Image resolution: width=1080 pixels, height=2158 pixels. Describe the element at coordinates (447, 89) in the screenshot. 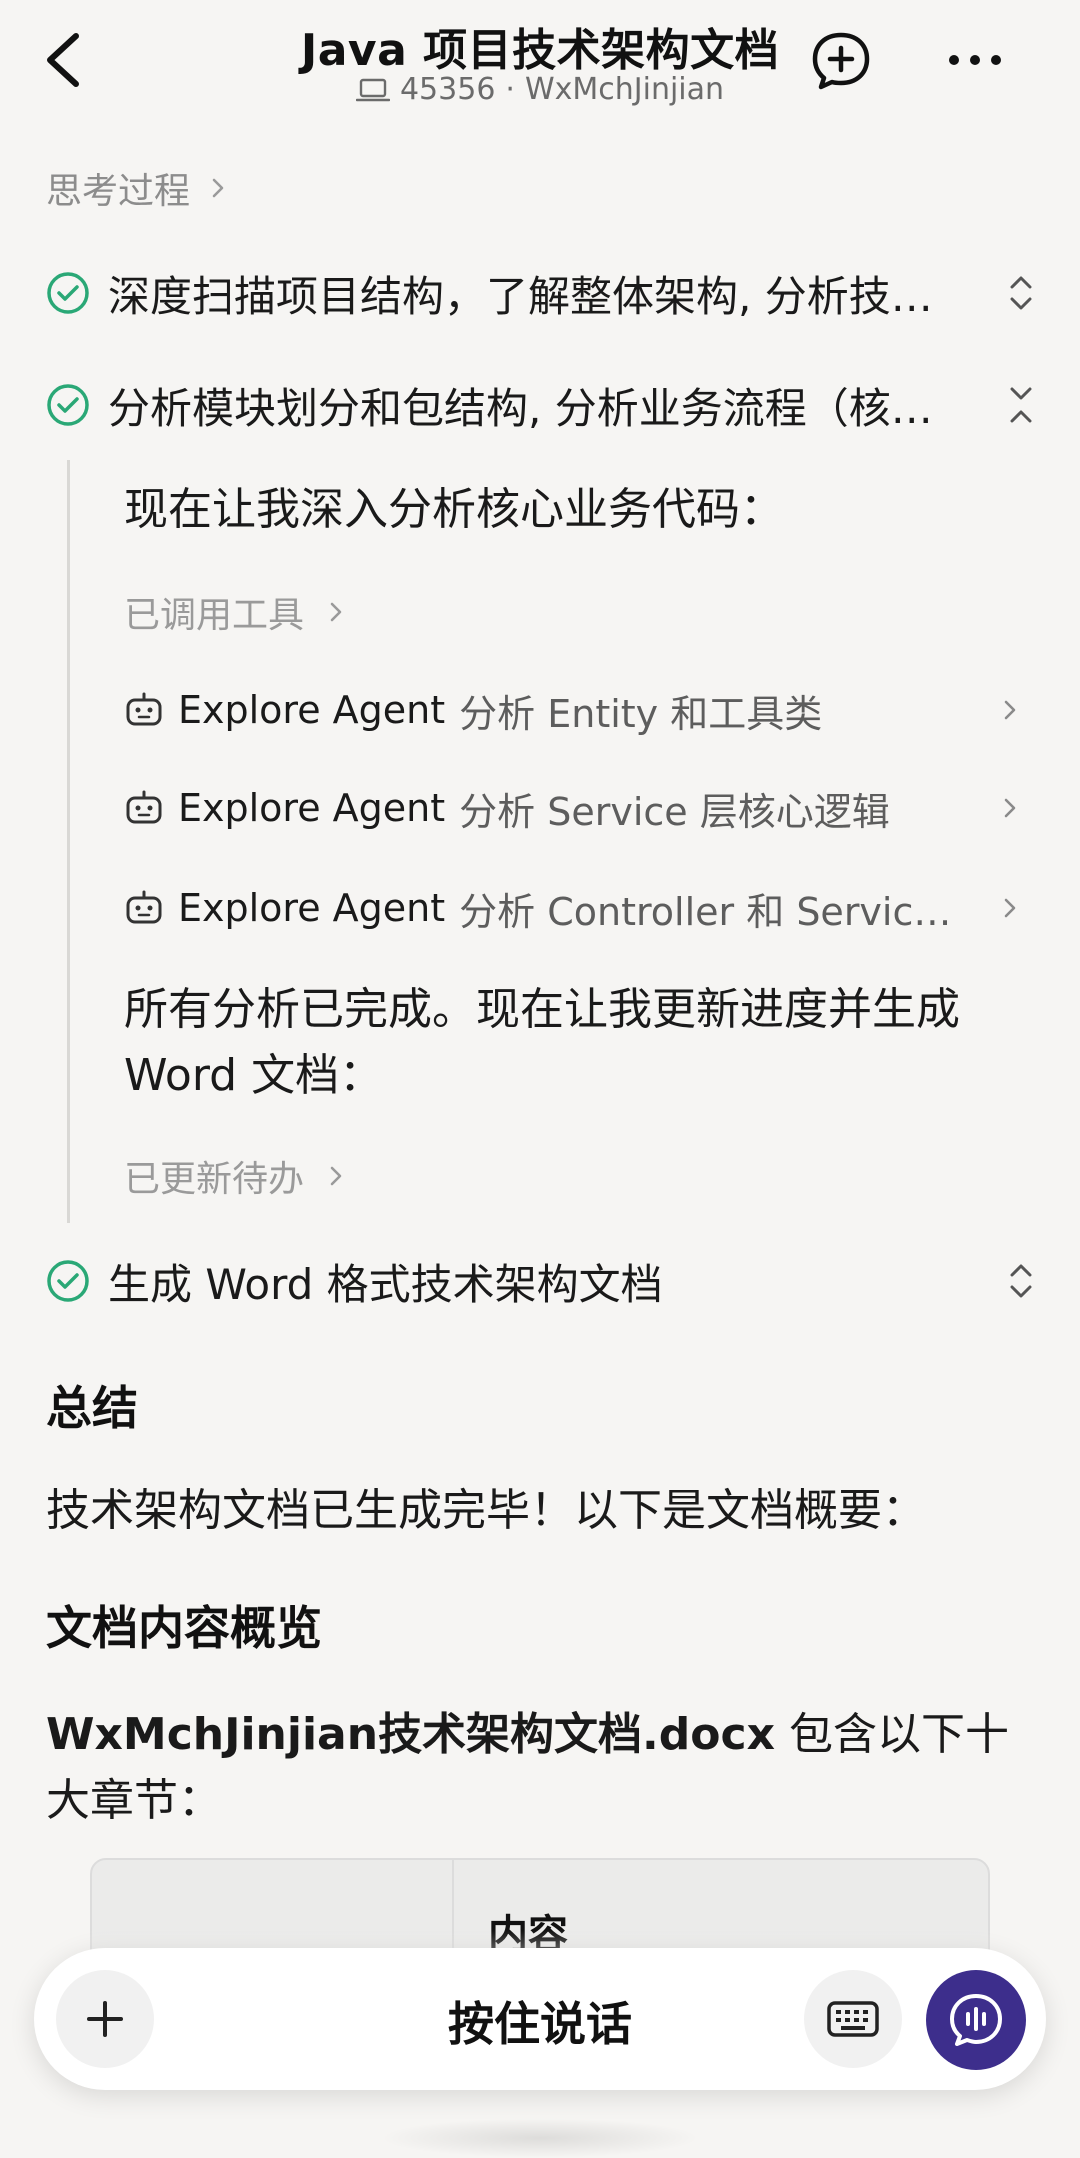

I see `session-id: 45356` at that location.